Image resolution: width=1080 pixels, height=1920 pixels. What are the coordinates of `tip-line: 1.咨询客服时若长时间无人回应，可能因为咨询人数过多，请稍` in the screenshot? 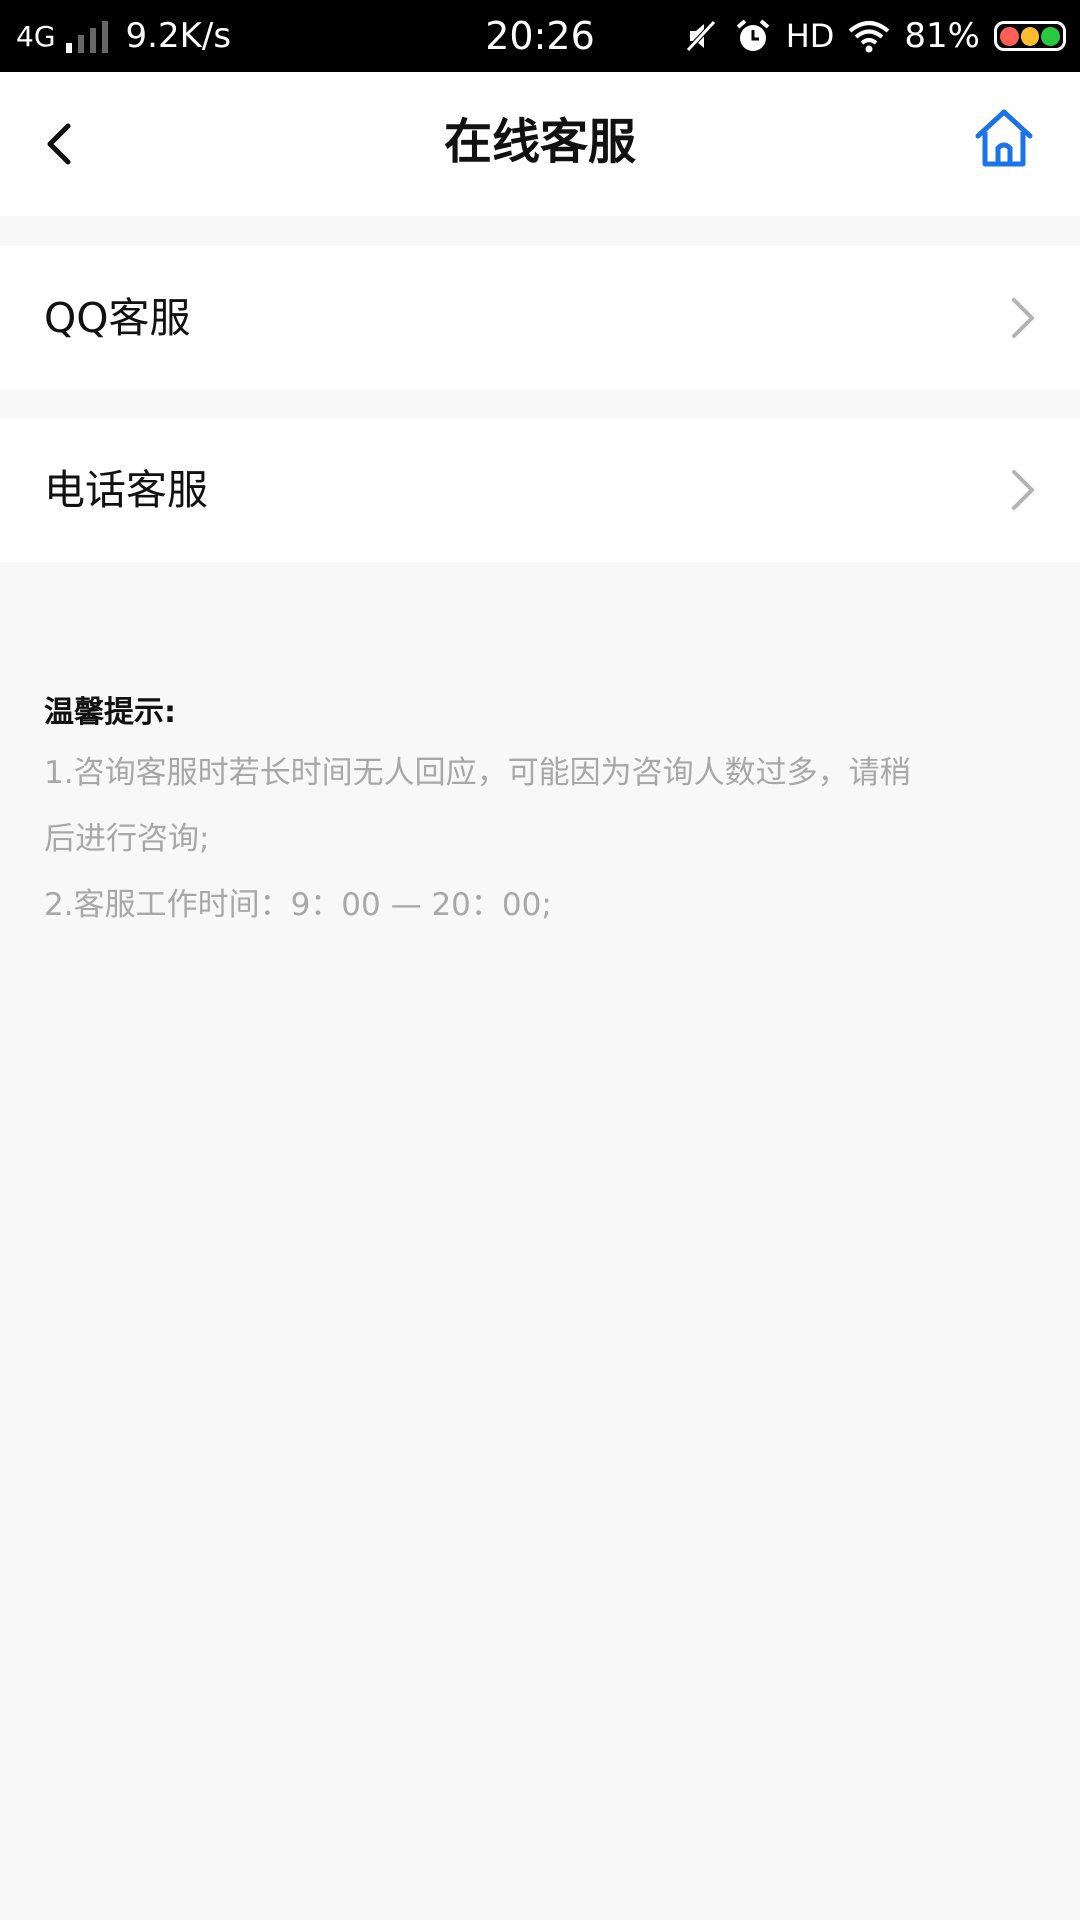 It's located at (477, 773).